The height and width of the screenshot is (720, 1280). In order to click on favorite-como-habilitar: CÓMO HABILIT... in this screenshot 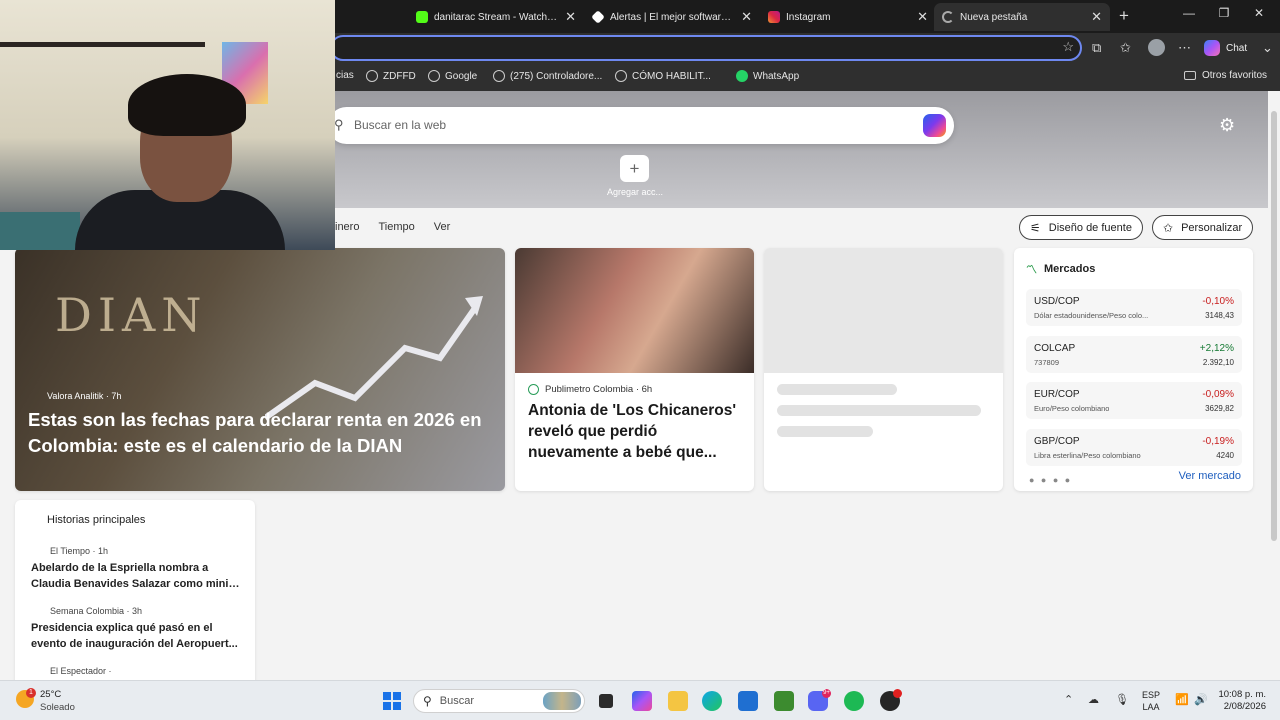, I will do `click(663, 76)`.